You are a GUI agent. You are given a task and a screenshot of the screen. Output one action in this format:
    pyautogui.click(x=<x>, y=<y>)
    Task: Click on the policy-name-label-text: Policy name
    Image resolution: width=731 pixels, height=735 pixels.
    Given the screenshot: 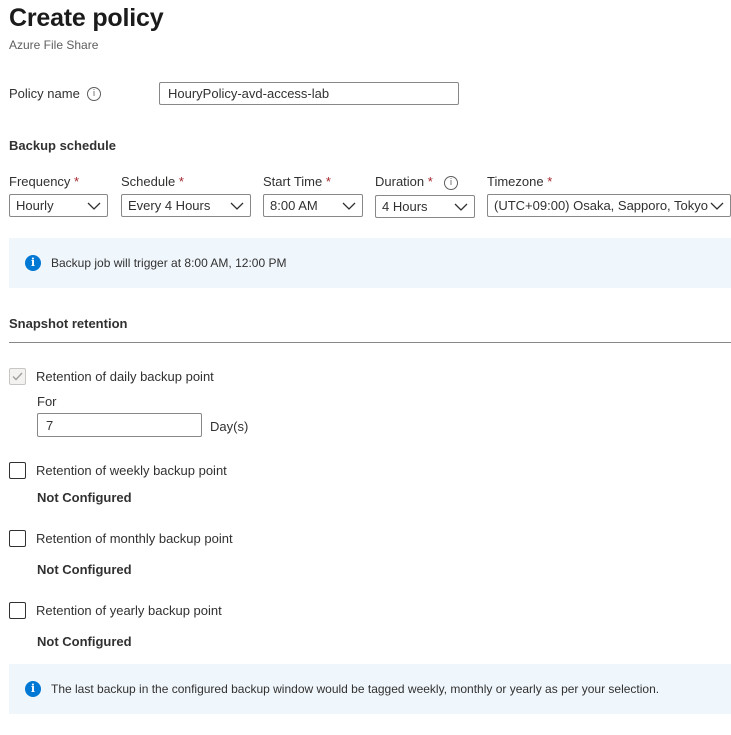 What is the action you would take?
    pyautogui.click(x=44, y=93)
    